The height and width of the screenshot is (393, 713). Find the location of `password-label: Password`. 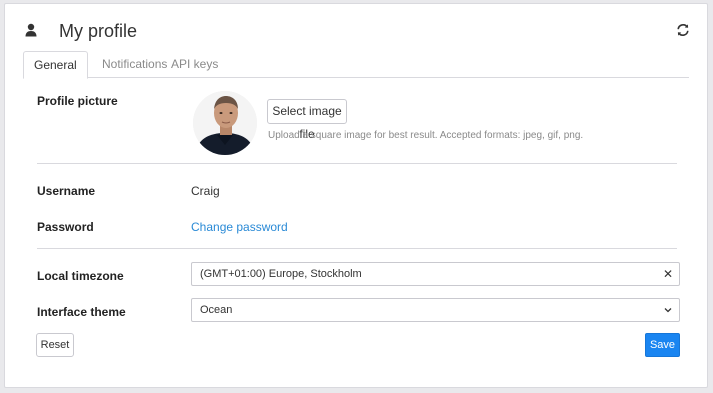

password-label: Password is located at coordinates (65, 227).